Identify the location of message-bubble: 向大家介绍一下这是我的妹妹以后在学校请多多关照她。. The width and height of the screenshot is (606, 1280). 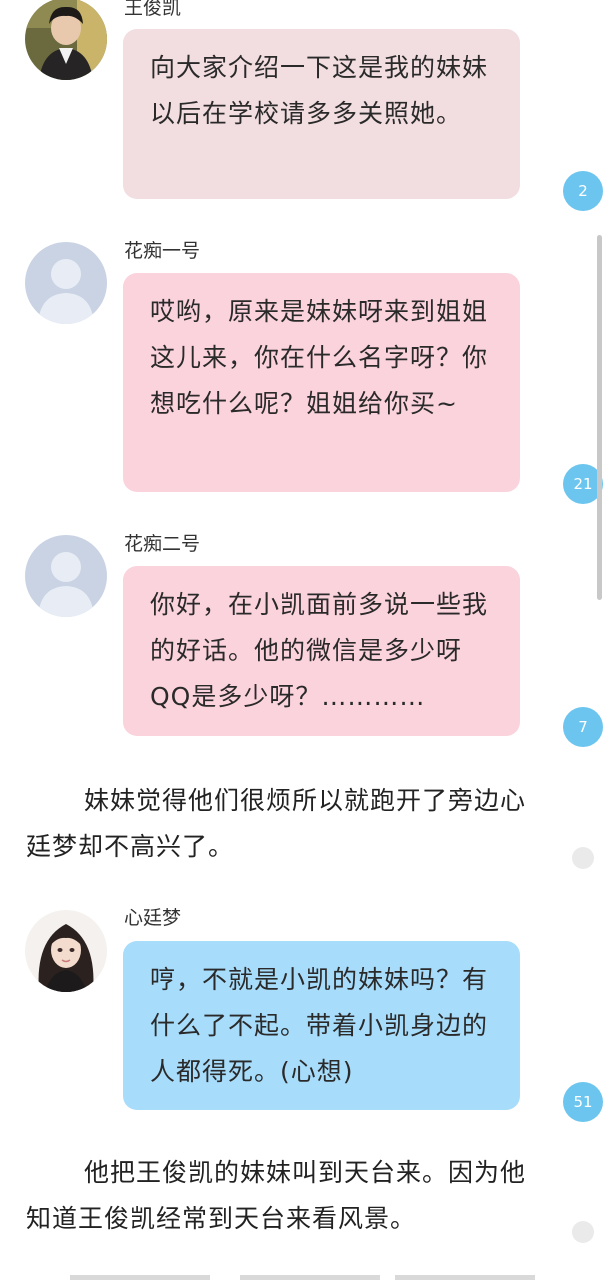
(321, 114).